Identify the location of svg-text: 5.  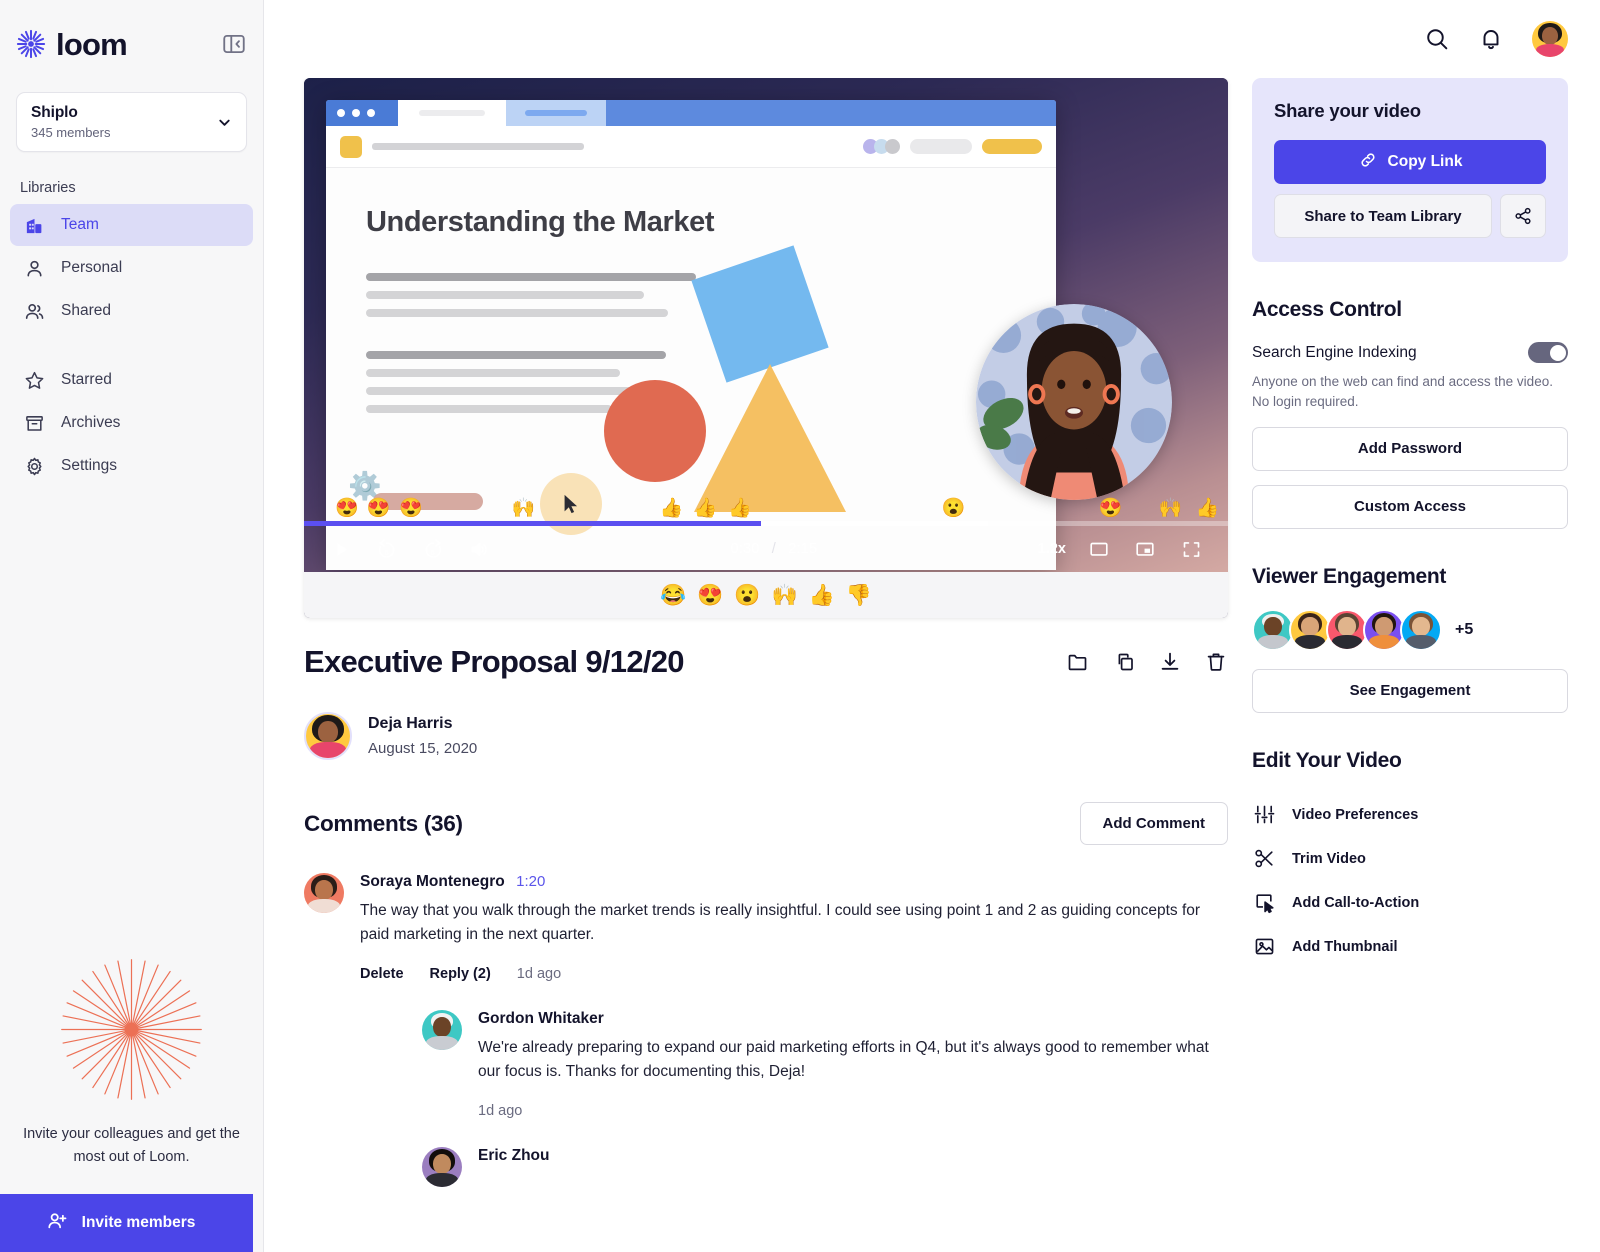
(432, 552).